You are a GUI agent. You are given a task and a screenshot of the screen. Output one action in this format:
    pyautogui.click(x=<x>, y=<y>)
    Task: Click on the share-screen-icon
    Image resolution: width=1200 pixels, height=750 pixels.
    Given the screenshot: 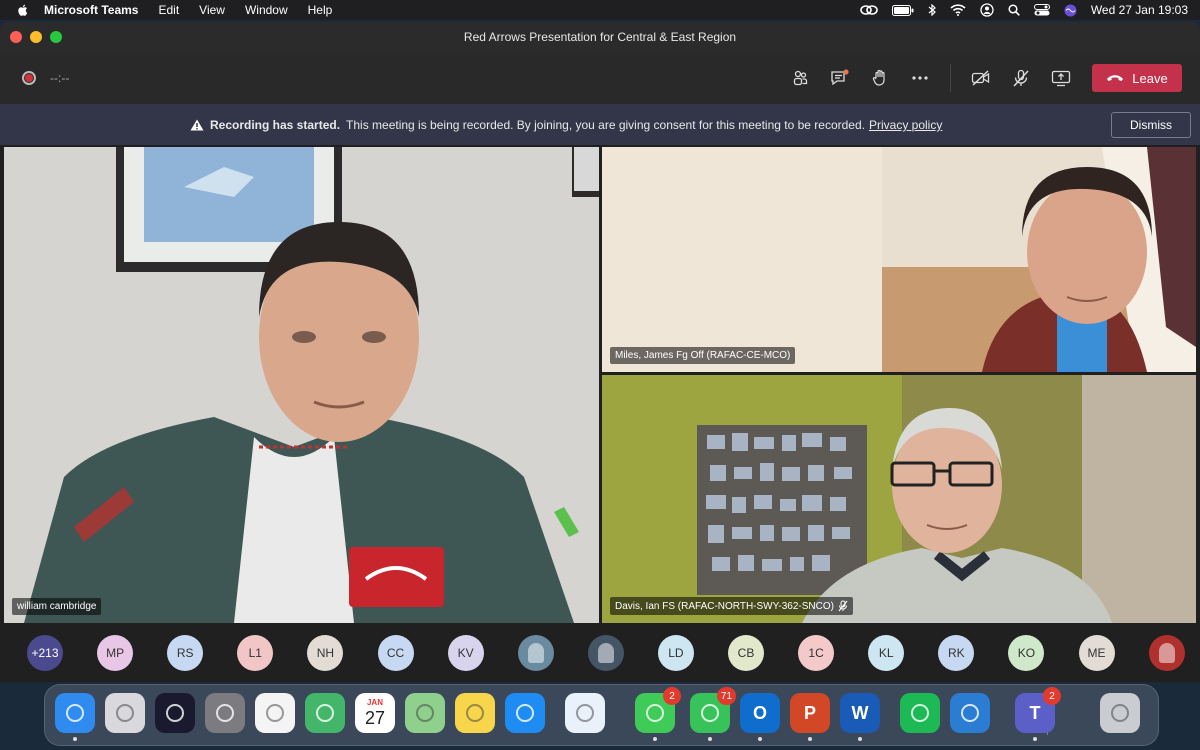 What is the action you would take?
    pyautogui.click(x=1061, y=78)
    